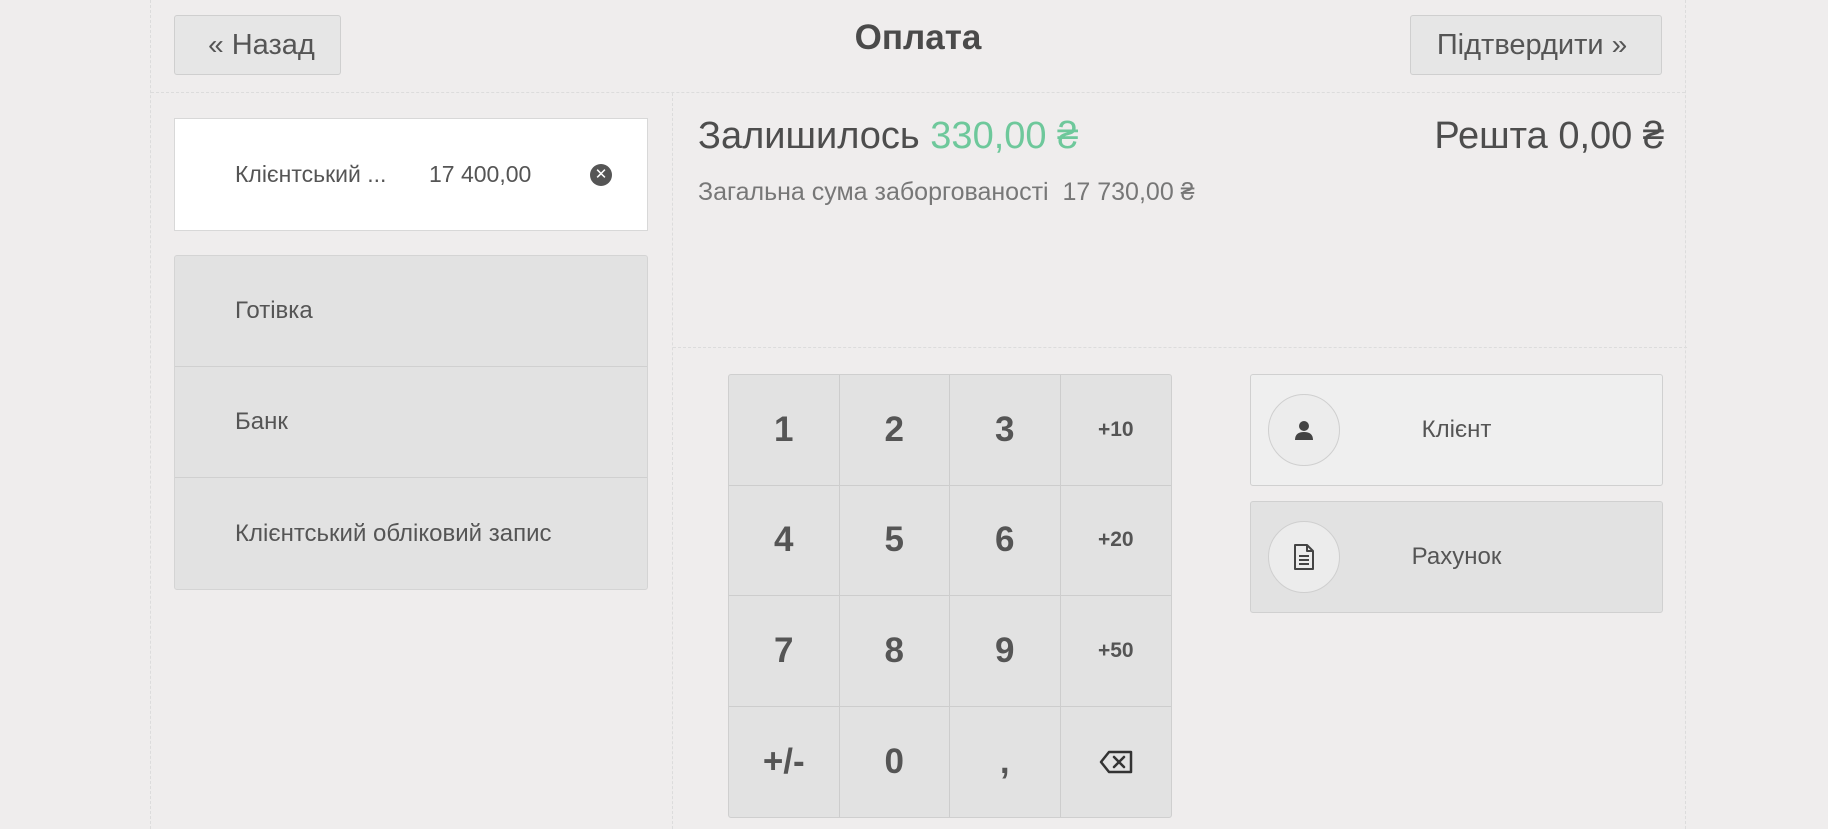  I want to click on numpad-key-0: 0, so click(895, 761).